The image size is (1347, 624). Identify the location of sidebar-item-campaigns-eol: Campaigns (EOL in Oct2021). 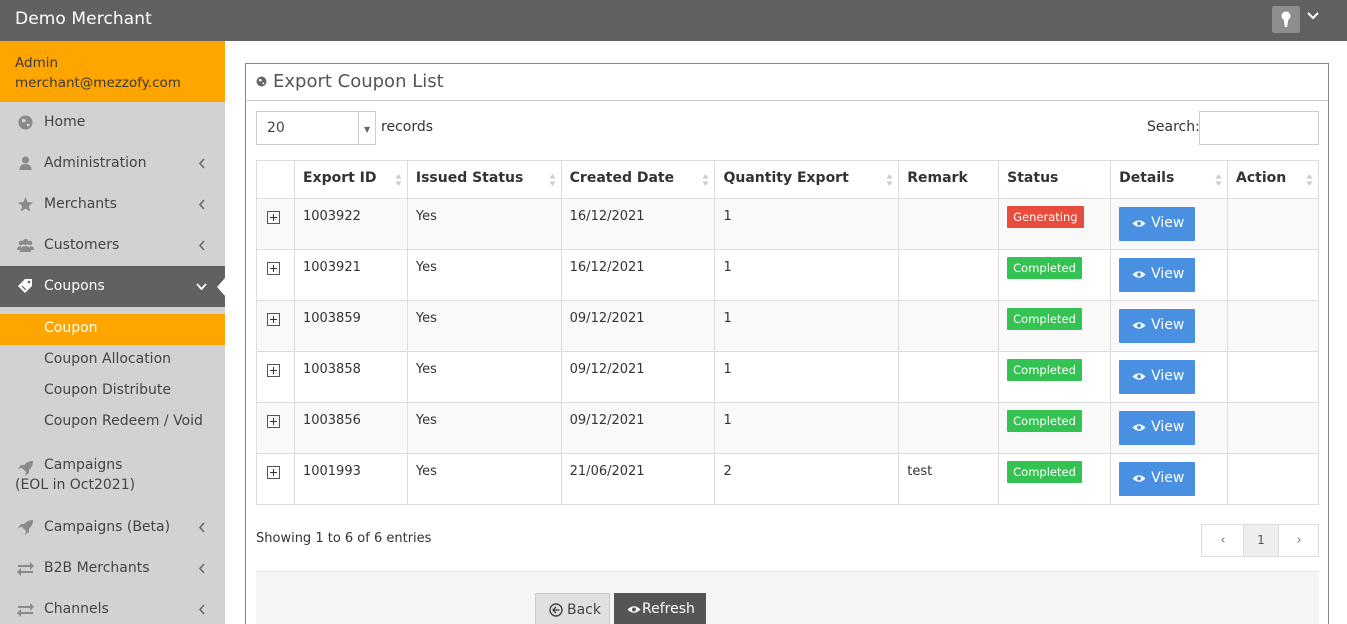
(112, 482).